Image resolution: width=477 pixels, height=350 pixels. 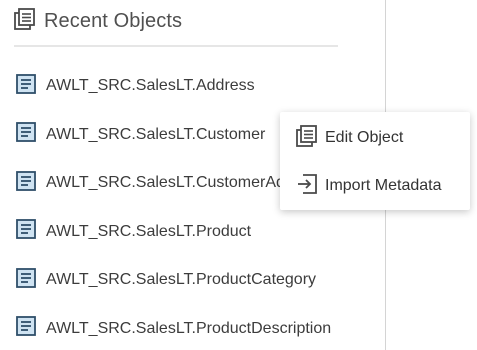 I want to click on edit-object-label: Edit Object, so click(x=364, y=137).